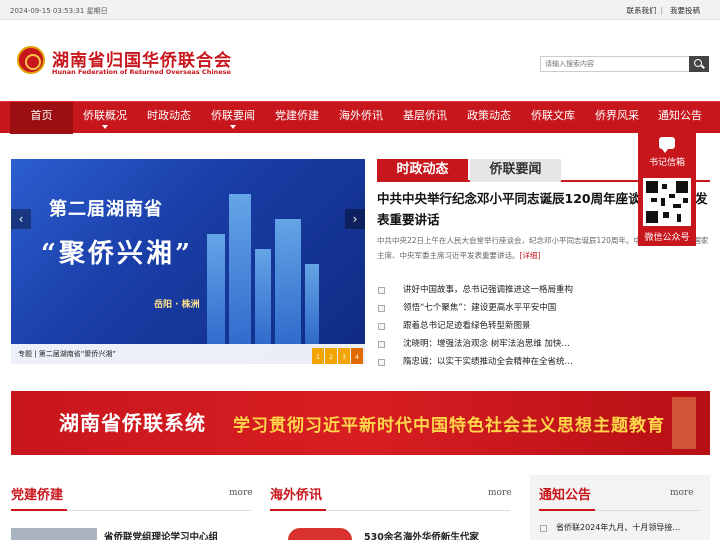  I want to click on wechat-qr-code, so click(667, 202).